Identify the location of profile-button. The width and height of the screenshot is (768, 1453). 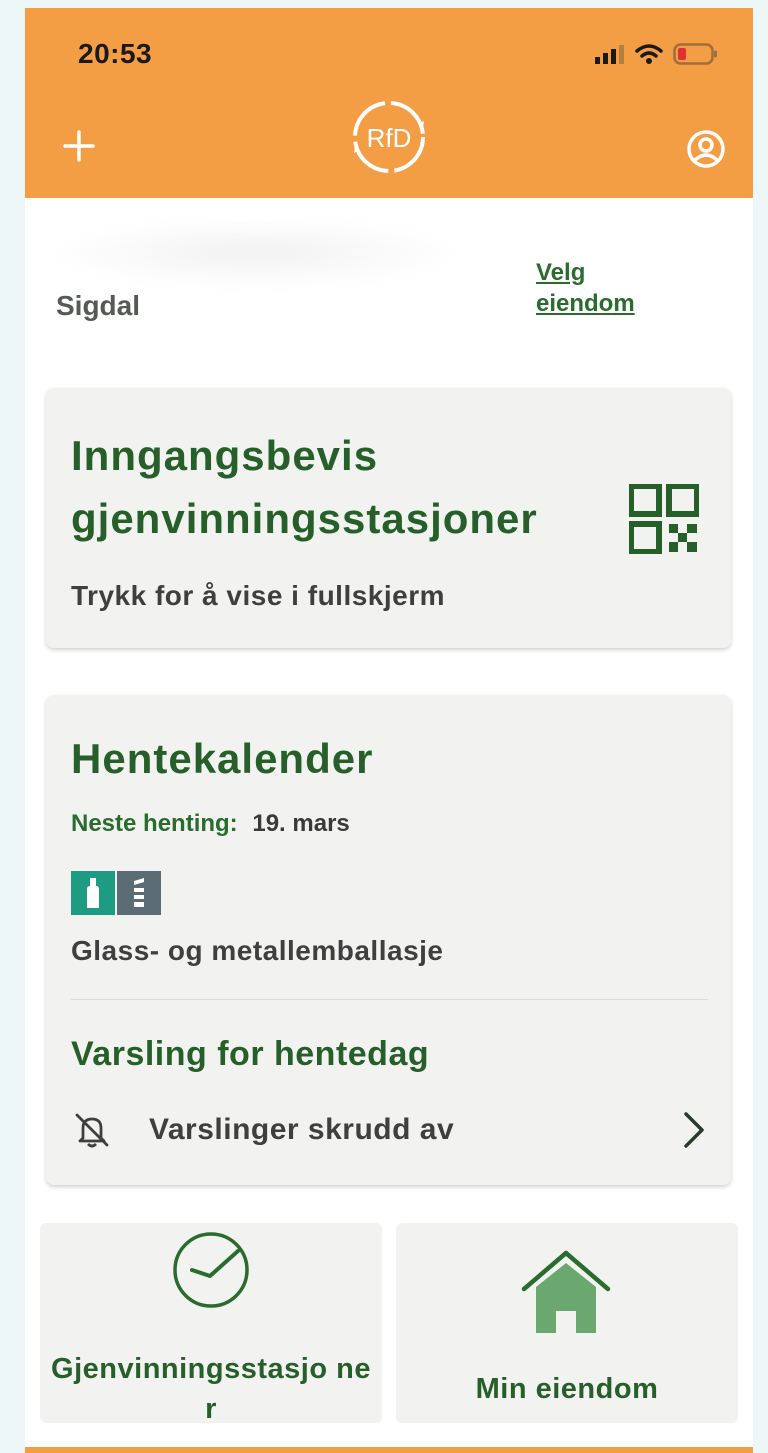
(706, 149).